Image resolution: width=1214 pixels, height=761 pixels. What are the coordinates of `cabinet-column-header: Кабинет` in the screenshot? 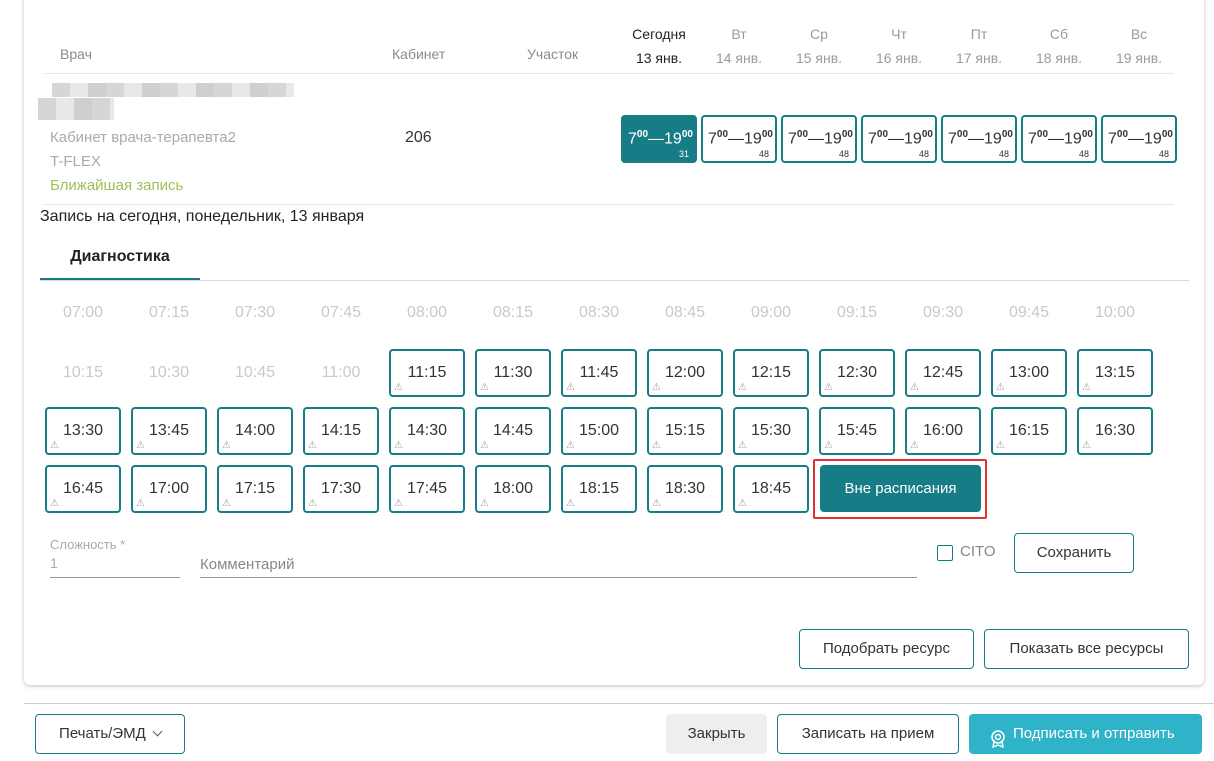 It's located at (419, 54).